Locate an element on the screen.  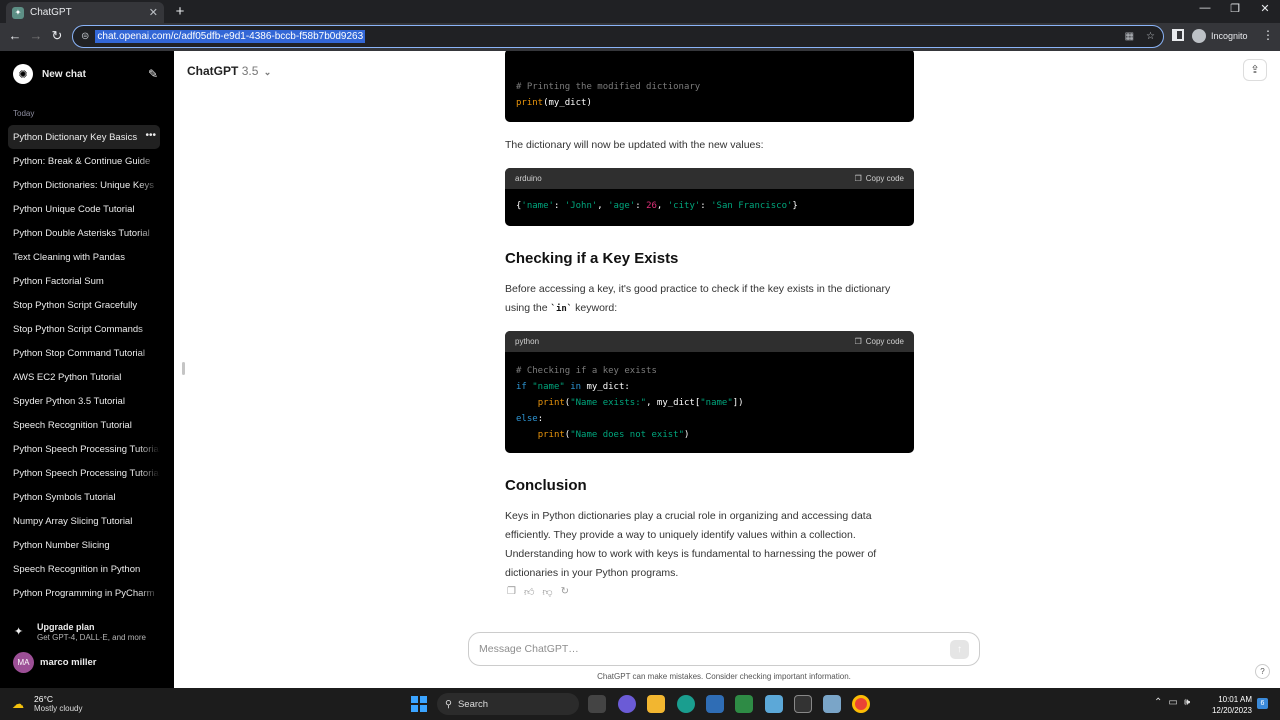
notification-badge: 6 is located at coordinates (1262, 703).